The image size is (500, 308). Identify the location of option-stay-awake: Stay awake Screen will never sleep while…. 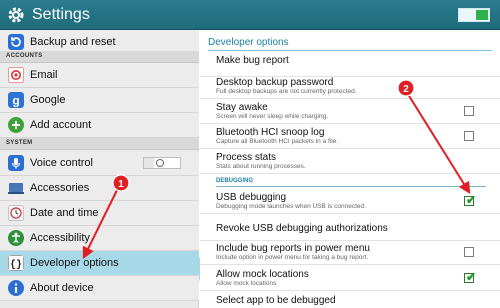
(350, 111).